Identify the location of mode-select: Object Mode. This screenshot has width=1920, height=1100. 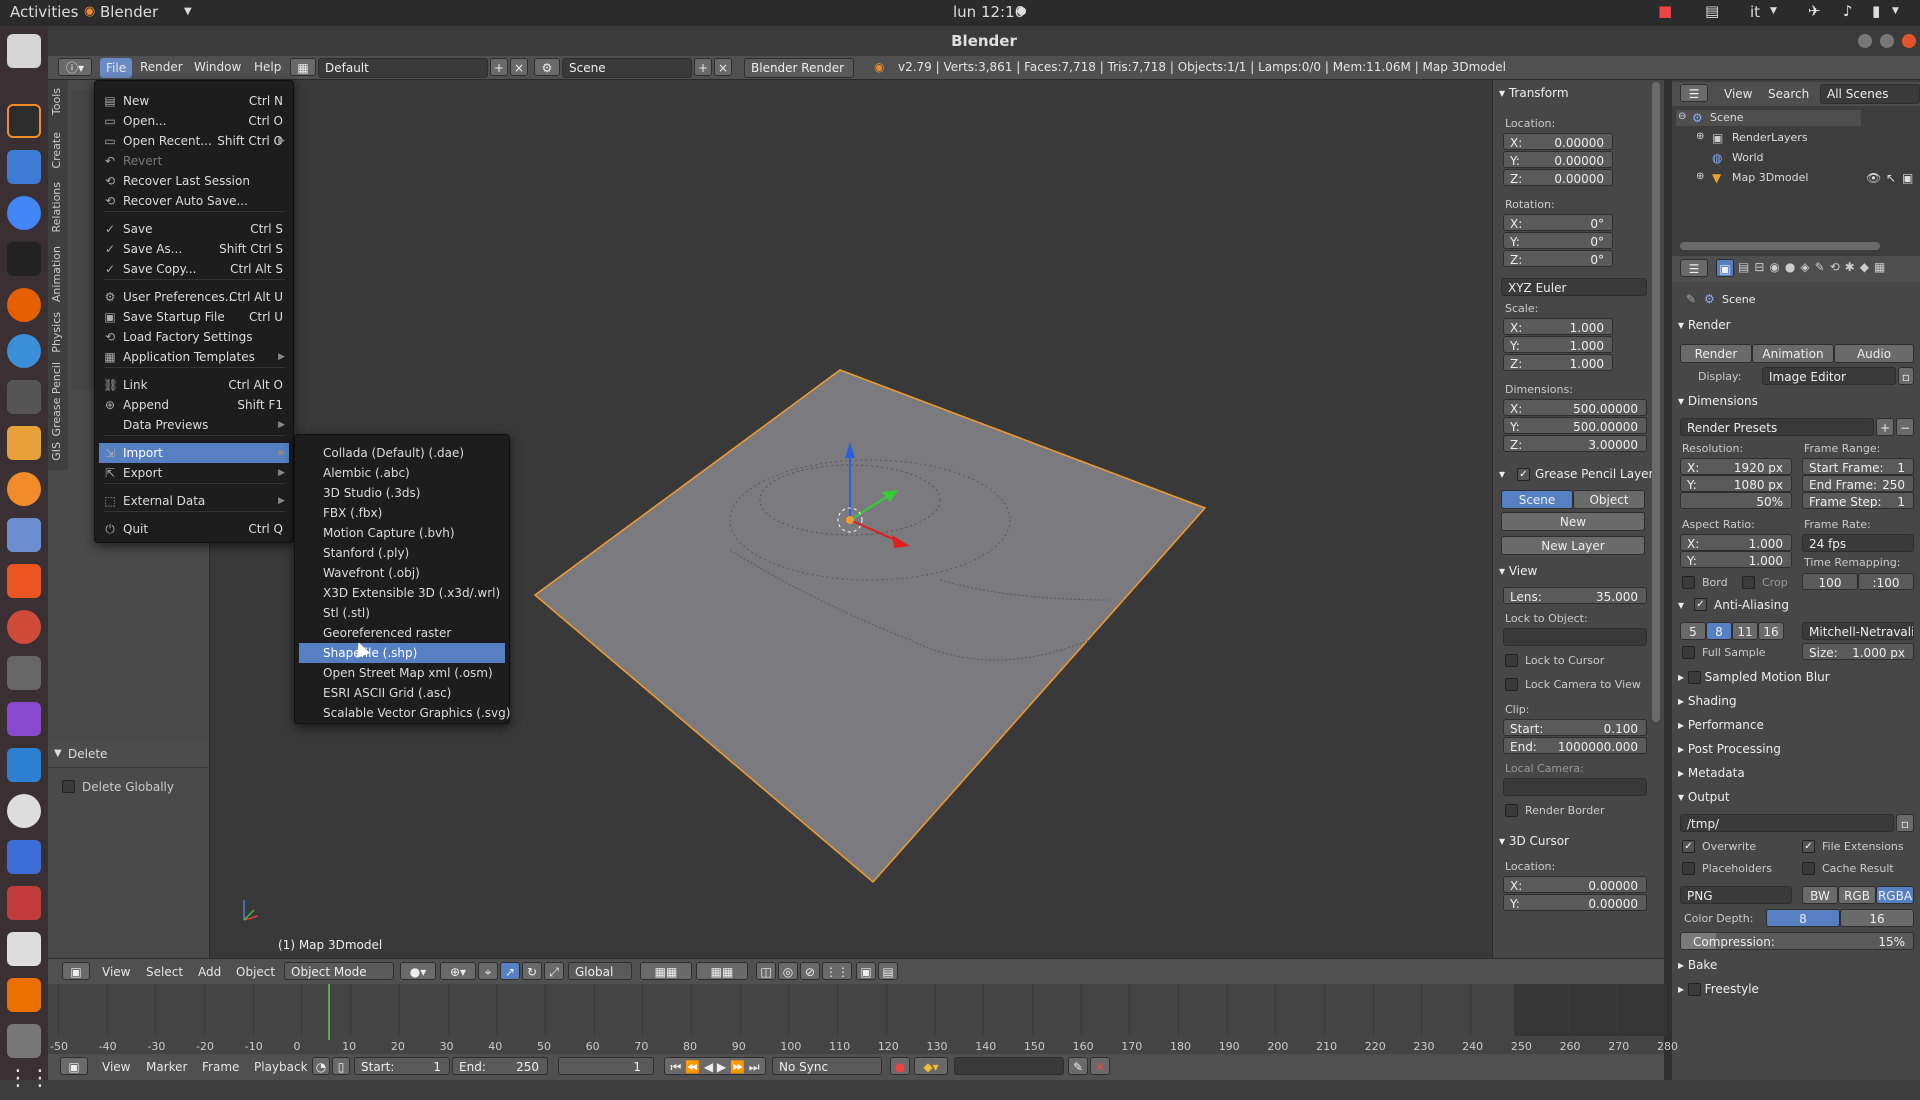
(339, 971).